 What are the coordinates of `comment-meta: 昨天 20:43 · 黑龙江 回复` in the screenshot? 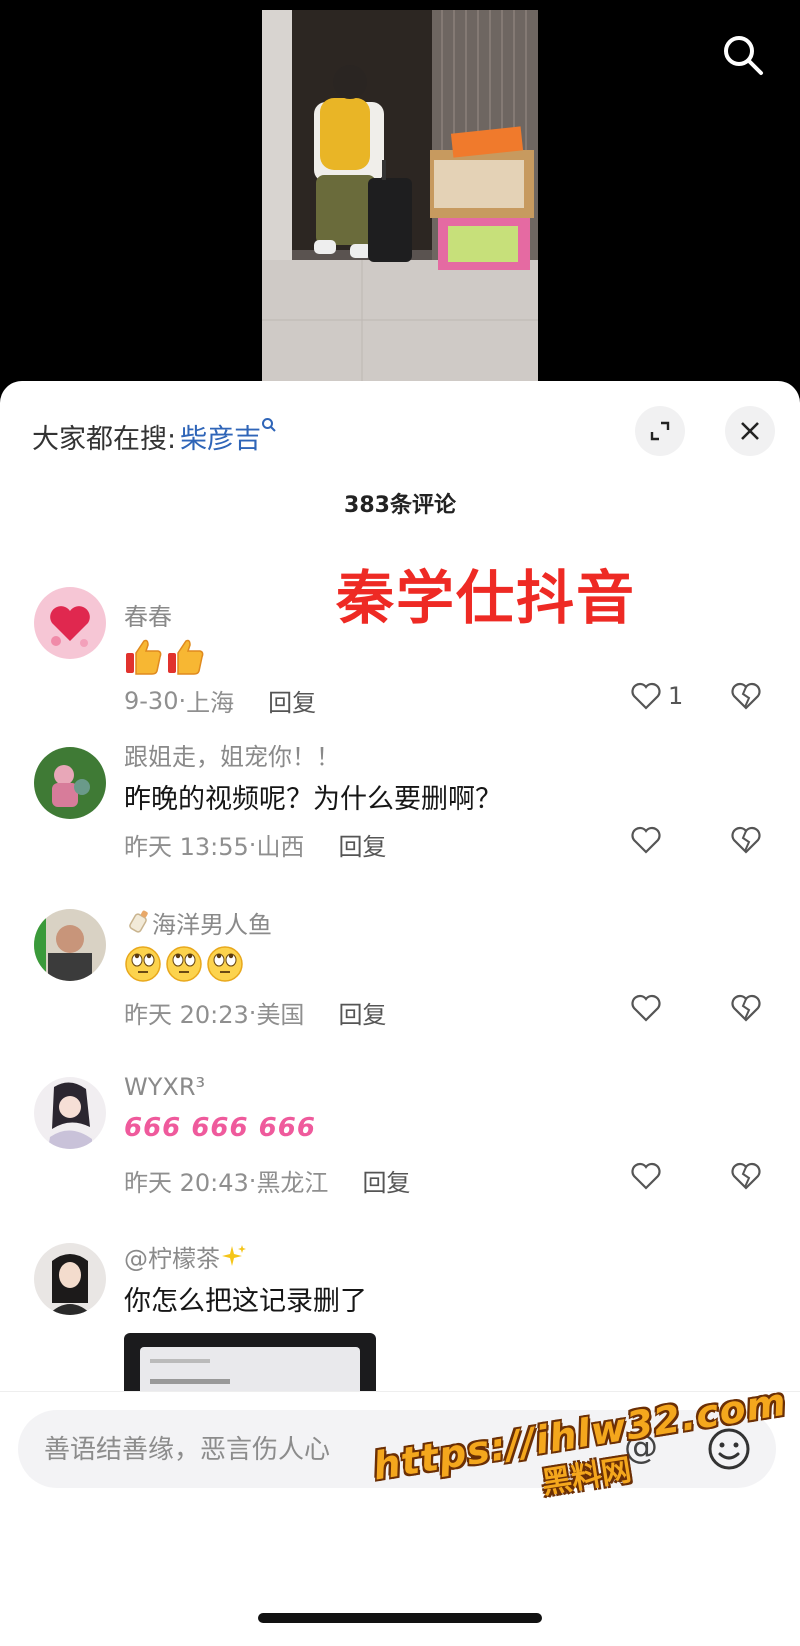 It's located at (267, 1180).